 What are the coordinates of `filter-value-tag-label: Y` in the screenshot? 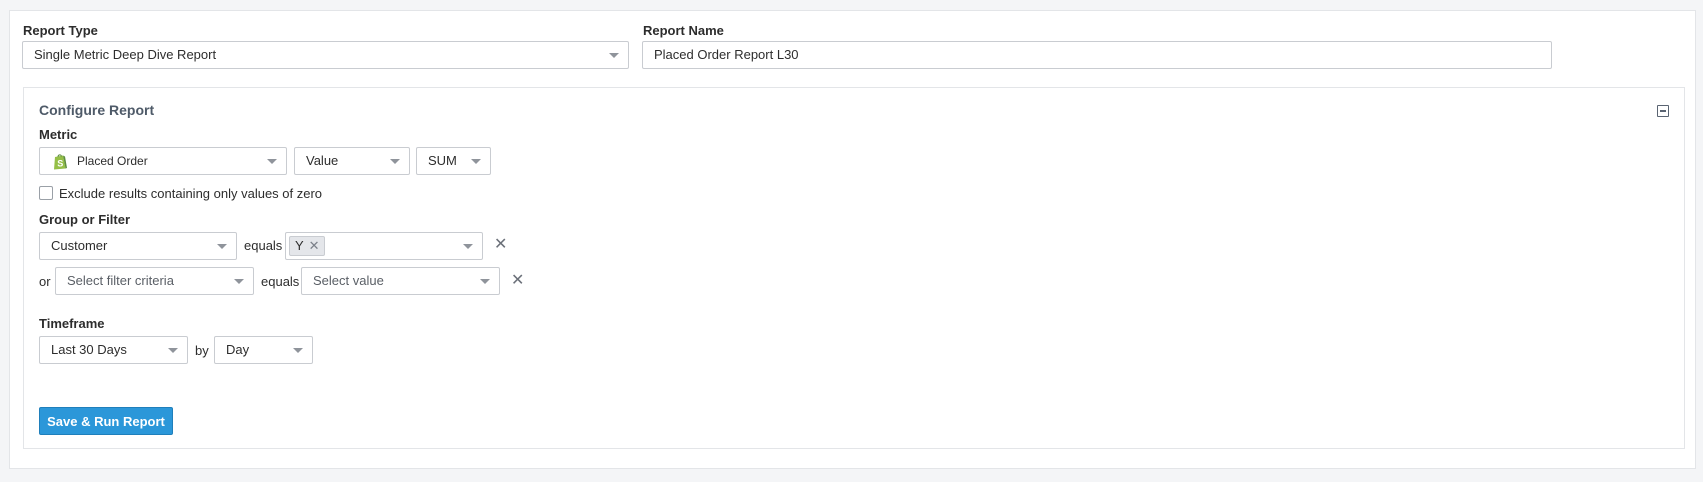 It's located at (299, 245).